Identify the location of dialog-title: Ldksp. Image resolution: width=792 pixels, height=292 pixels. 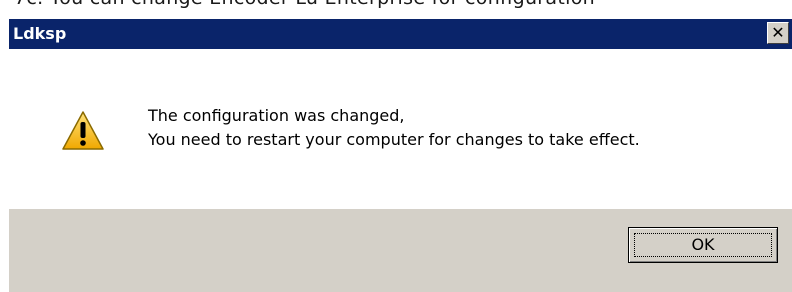
(40, 33).